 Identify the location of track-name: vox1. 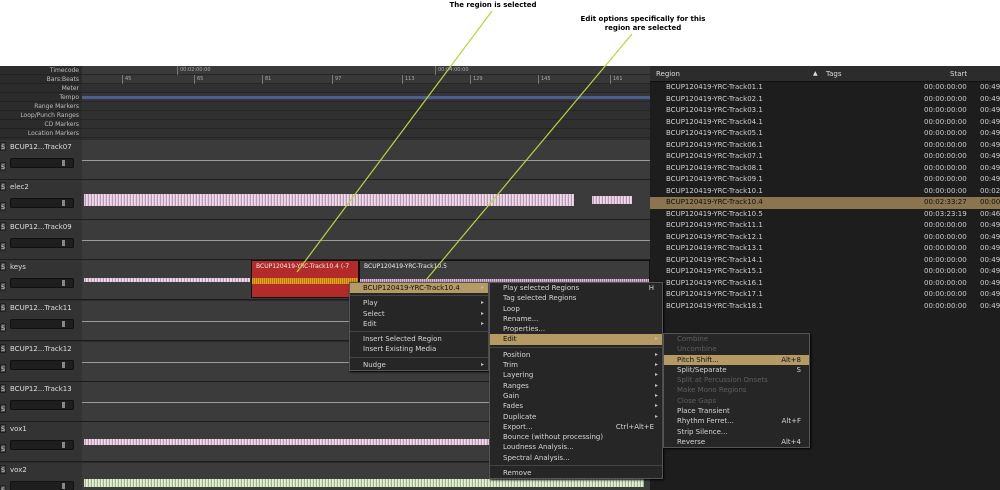
(18, 429).